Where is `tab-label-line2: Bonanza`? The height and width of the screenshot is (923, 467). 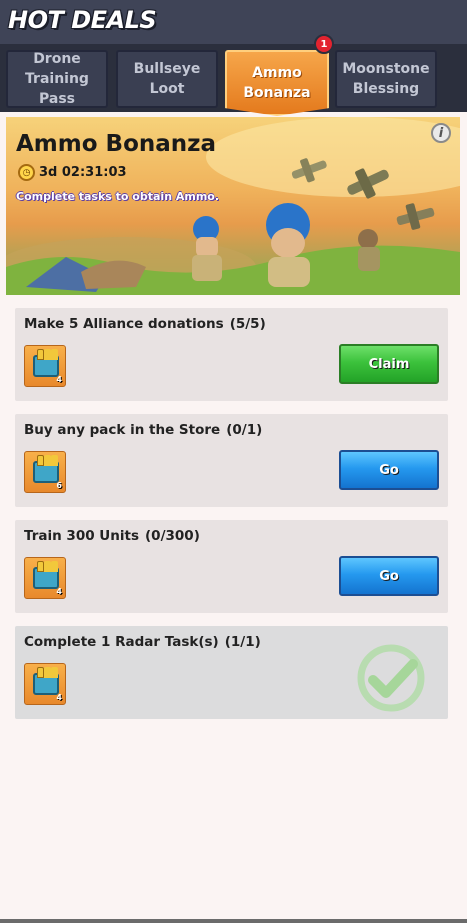
tab-label-line2: Bonanza is located at coordinates (277, 93).